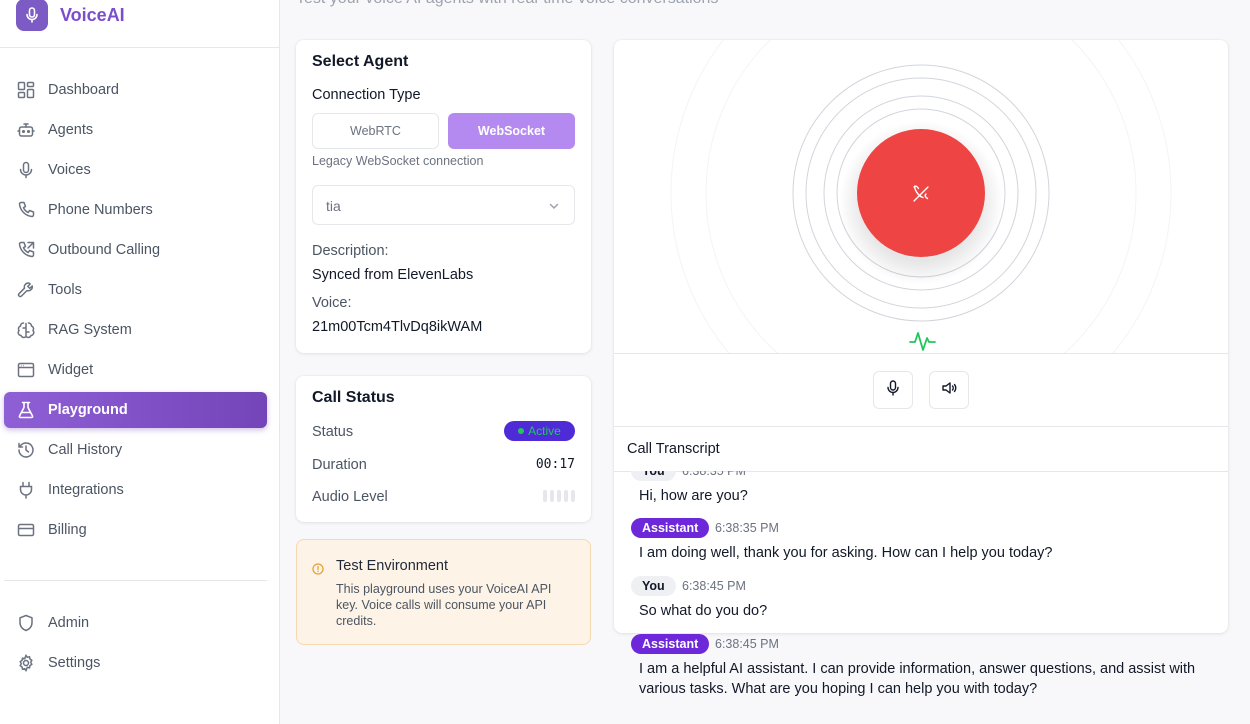  I want to click on sidebar-item-outbound-calling: Outbound Calling, so click(135, 250).